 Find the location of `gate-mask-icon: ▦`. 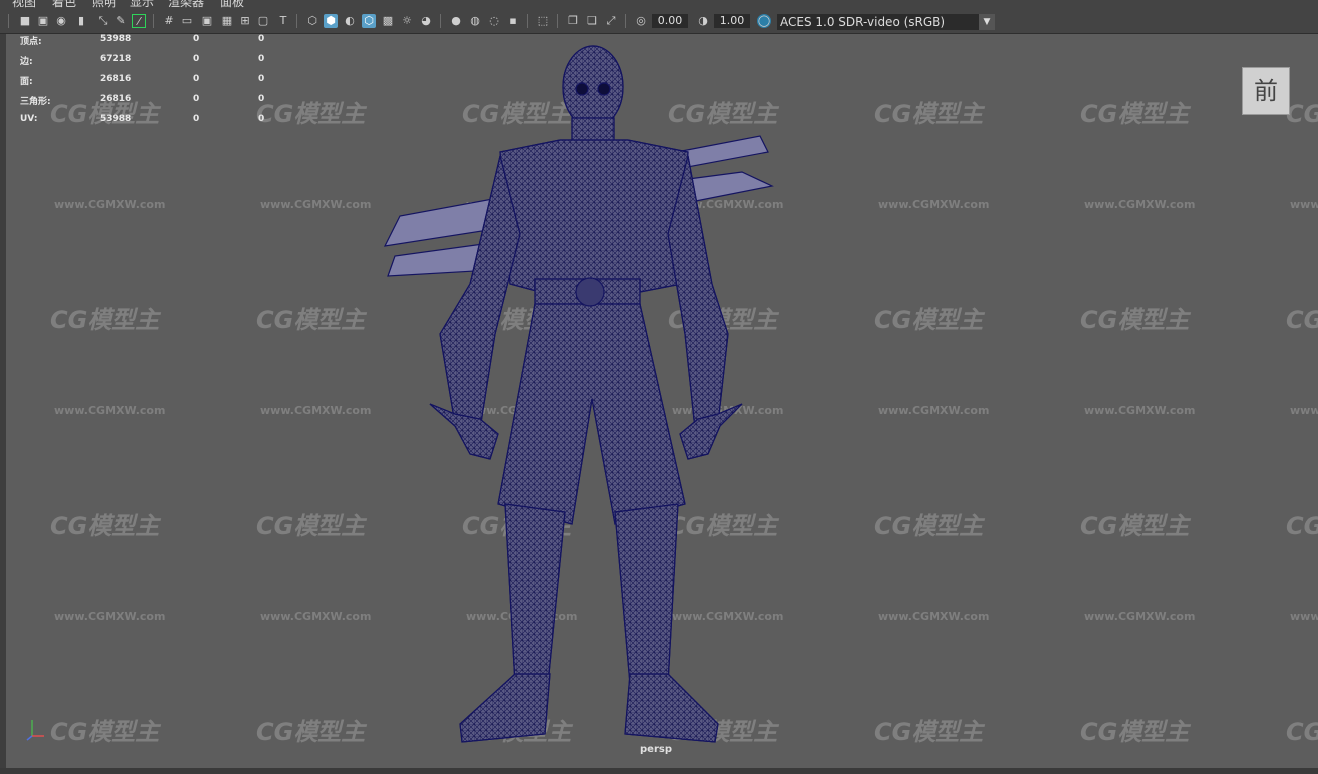

gate-mask-icon: ▦ is located at coordinates (227, 21).